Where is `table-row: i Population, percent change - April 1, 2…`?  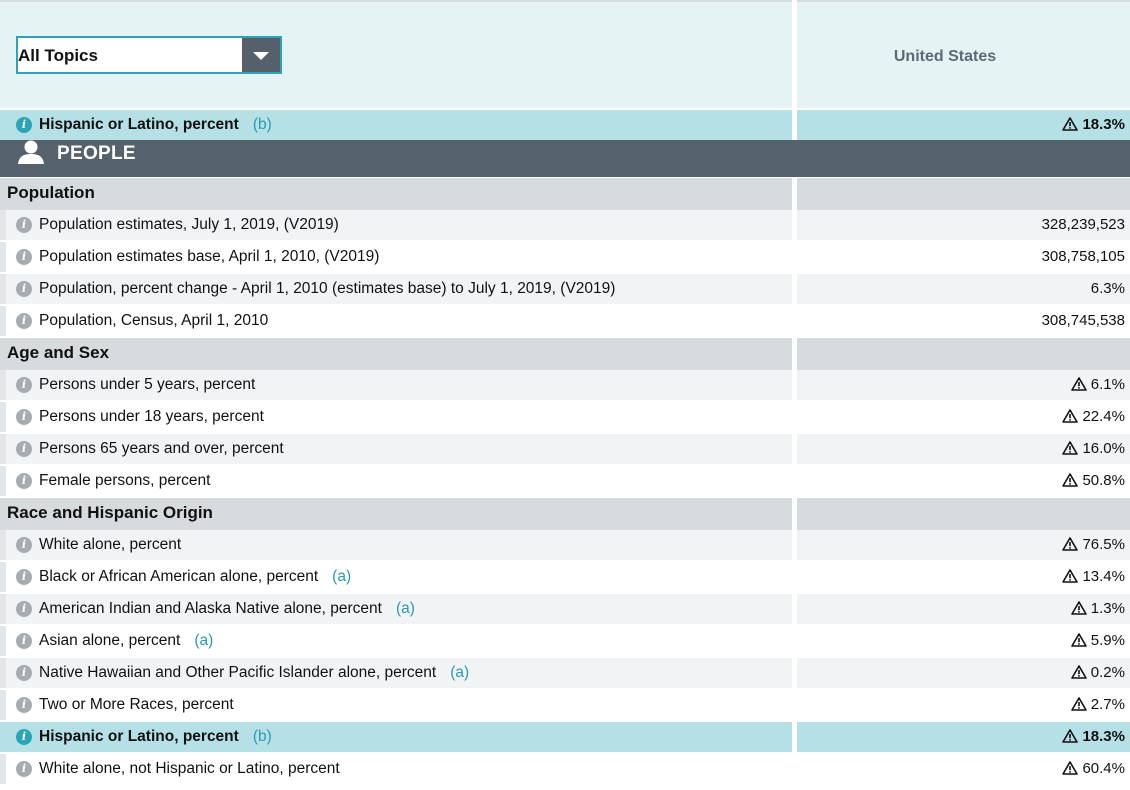
table-row: i Population, percent change - April 1, 2… is located at coordinates (565, 290).